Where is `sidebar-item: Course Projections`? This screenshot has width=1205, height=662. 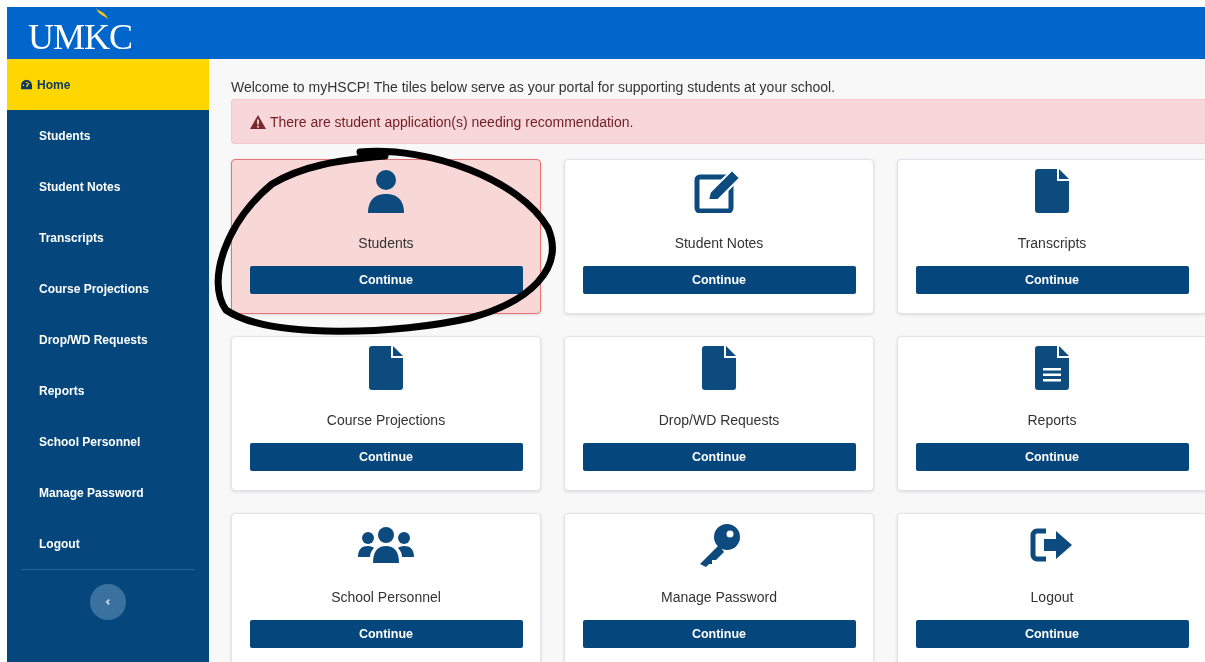
sidebar-item: Course Projections is located at coordinates (108, 288).